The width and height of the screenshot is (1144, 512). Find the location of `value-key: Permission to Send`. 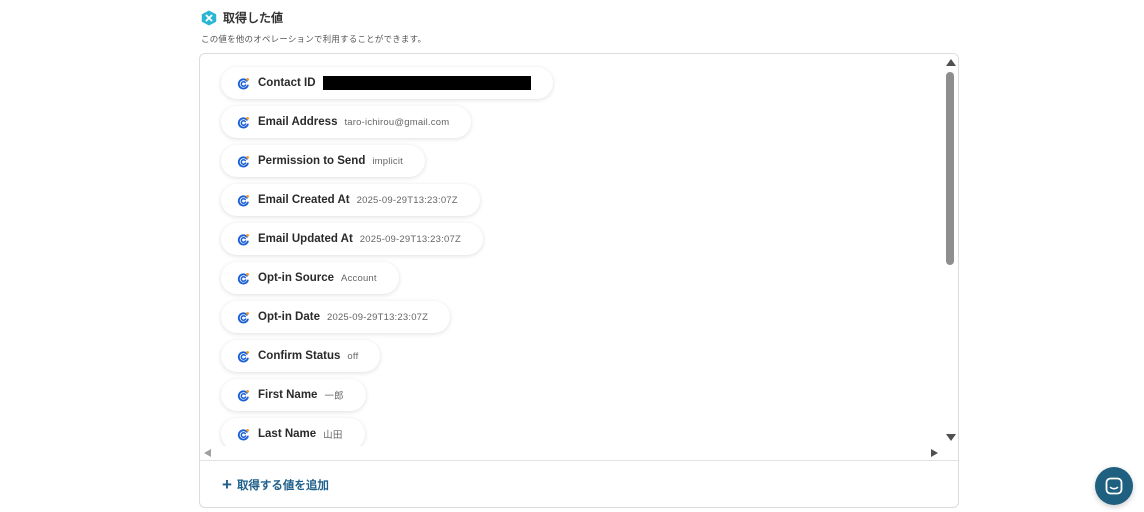

value-key: Permission to Send is located at coordinates (312, 161).